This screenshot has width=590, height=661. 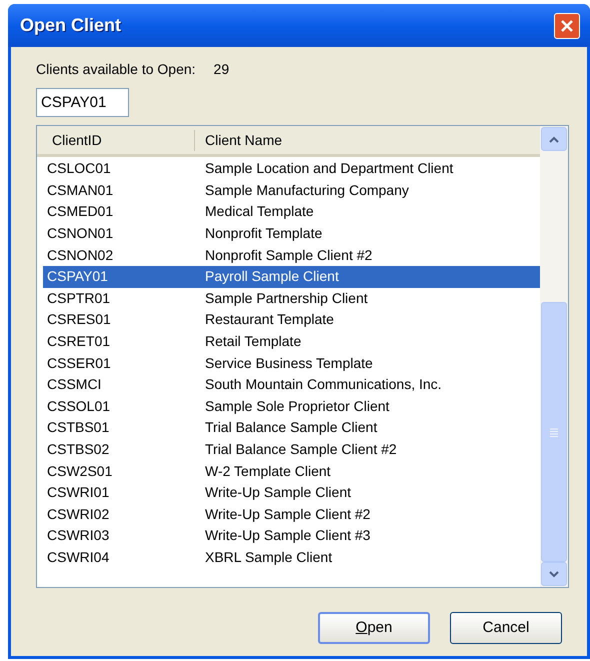 I want to click on table-row: CSWRI04 XBRL Sample Client, so click(x=291, y=557).